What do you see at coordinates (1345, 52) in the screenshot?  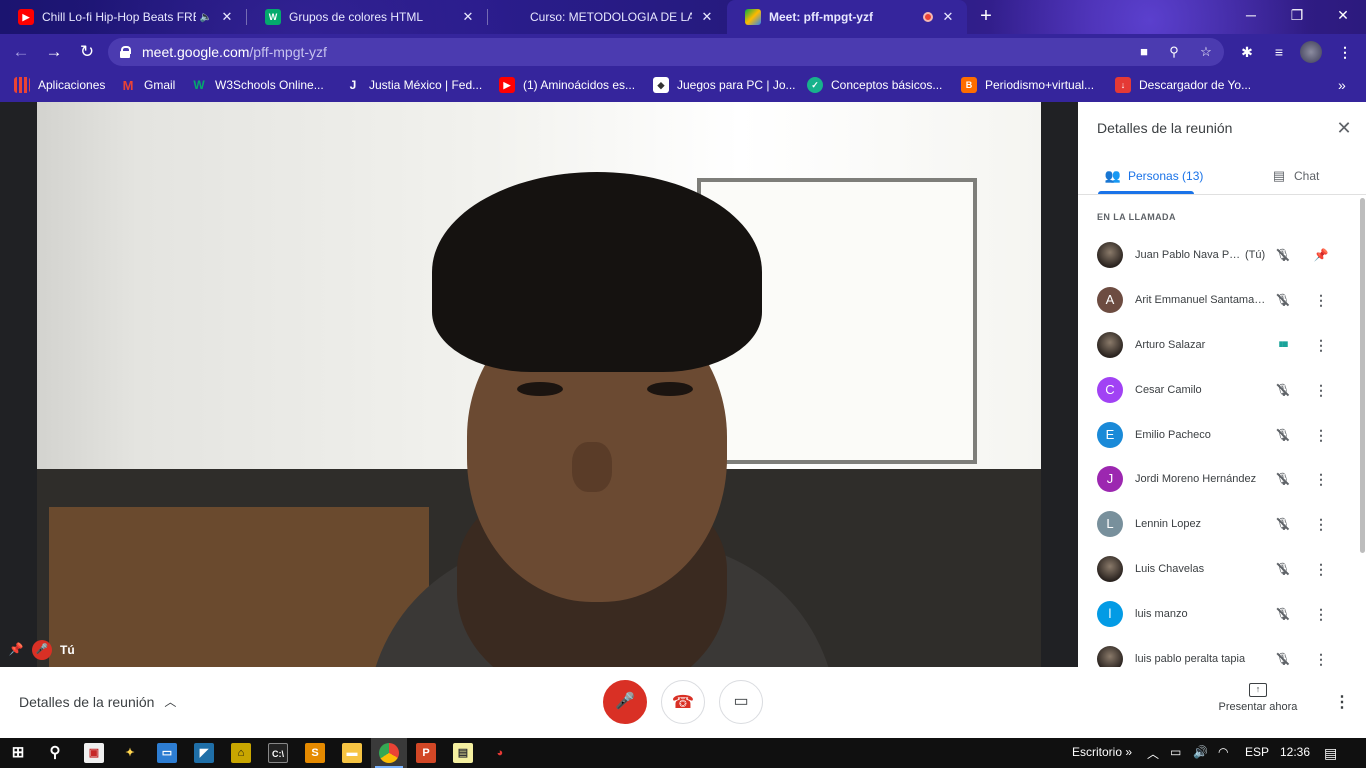 I see `menu-icon: ⋮` at bounding box center [1345, 52].